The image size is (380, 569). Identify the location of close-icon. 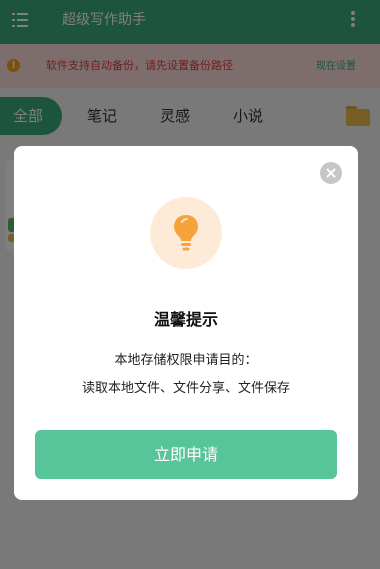
(331, 173).